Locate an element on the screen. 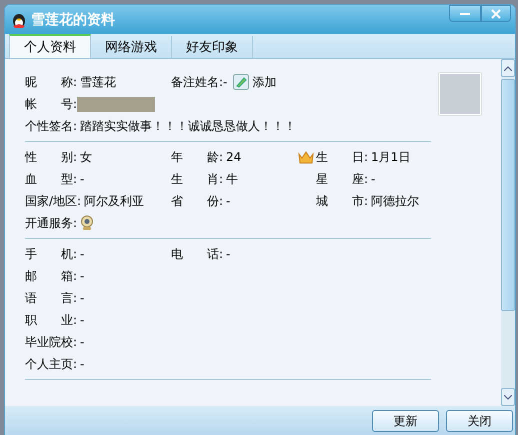 The image size is (518, 435). tab: 好友印象 is located at coordinates (212, 47).